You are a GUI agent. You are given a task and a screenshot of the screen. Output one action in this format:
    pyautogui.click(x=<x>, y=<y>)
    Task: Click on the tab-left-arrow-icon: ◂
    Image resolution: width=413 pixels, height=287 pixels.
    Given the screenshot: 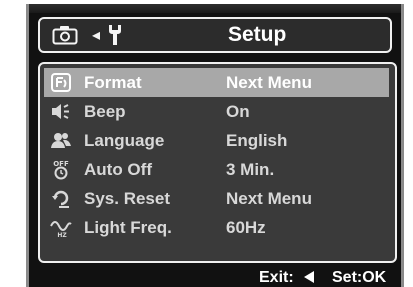 What is the action you would take?
    pyautogui.click(x=96, y=35)
    